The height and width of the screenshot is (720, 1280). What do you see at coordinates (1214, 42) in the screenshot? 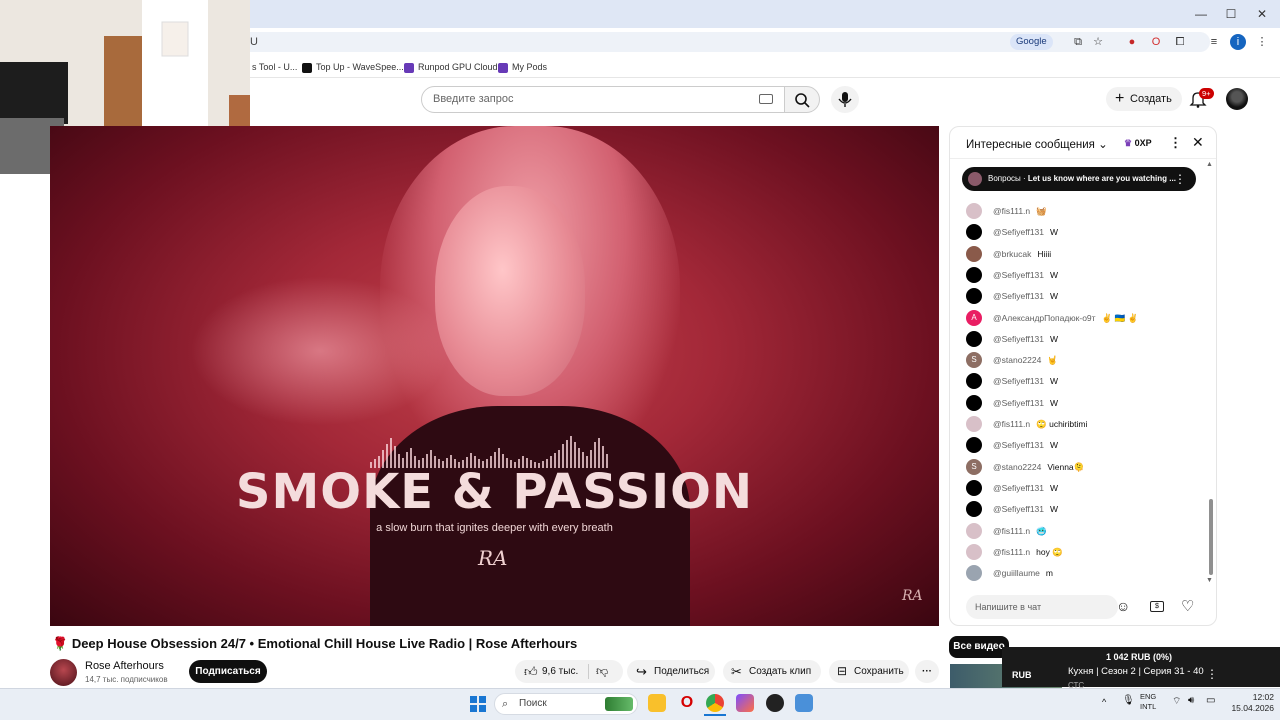
I see `media-controls-icon: ≡` at bounding box center [1214, 42].